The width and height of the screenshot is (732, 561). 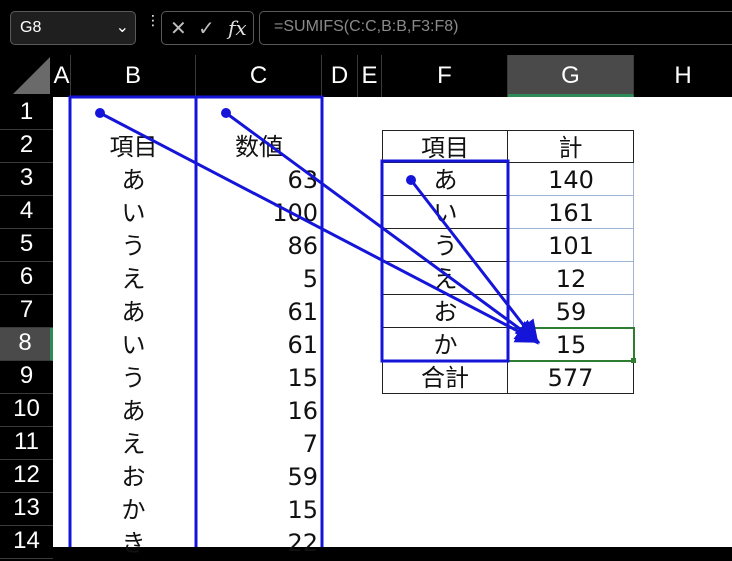 I want to click on fill-handle, so click(x=633, y=360).